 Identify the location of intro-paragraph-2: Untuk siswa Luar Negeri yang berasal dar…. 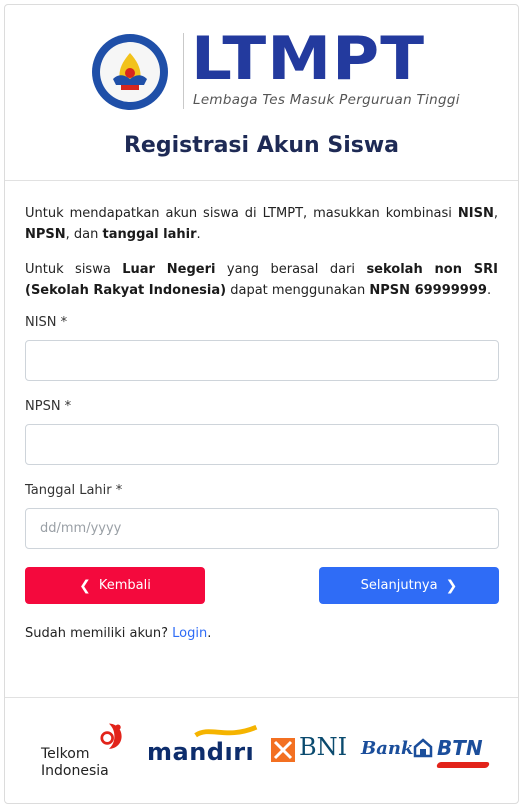
(261, 280).